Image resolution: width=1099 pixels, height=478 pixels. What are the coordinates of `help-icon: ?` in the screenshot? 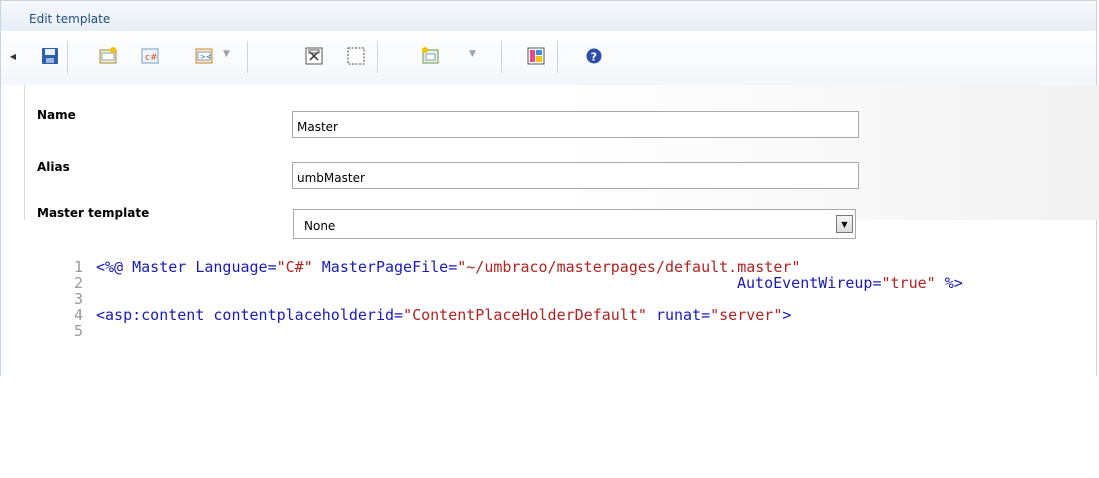 It's located at (594, 56).